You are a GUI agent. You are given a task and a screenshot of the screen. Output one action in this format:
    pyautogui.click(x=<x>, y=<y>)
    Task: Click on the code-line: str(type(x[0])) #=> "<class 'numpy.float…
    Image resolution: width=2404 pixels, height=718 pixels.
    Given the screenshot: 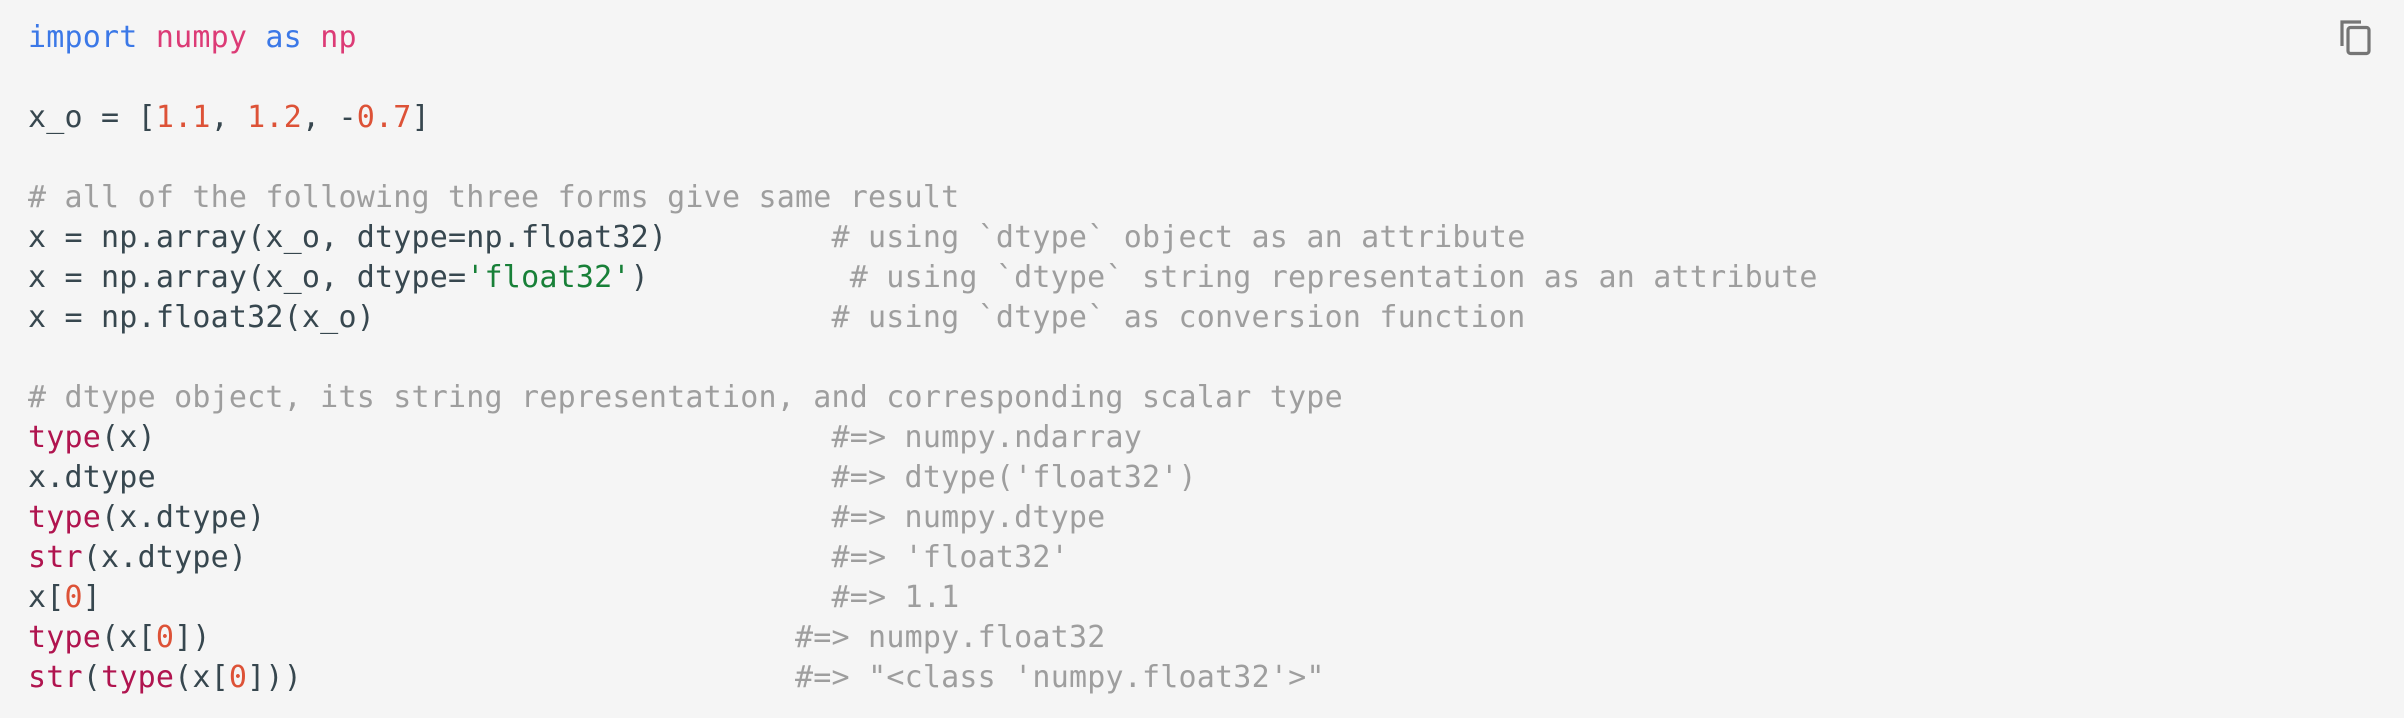 What is the action you would take?
    pyautogui.click(x=923, y=678)
    